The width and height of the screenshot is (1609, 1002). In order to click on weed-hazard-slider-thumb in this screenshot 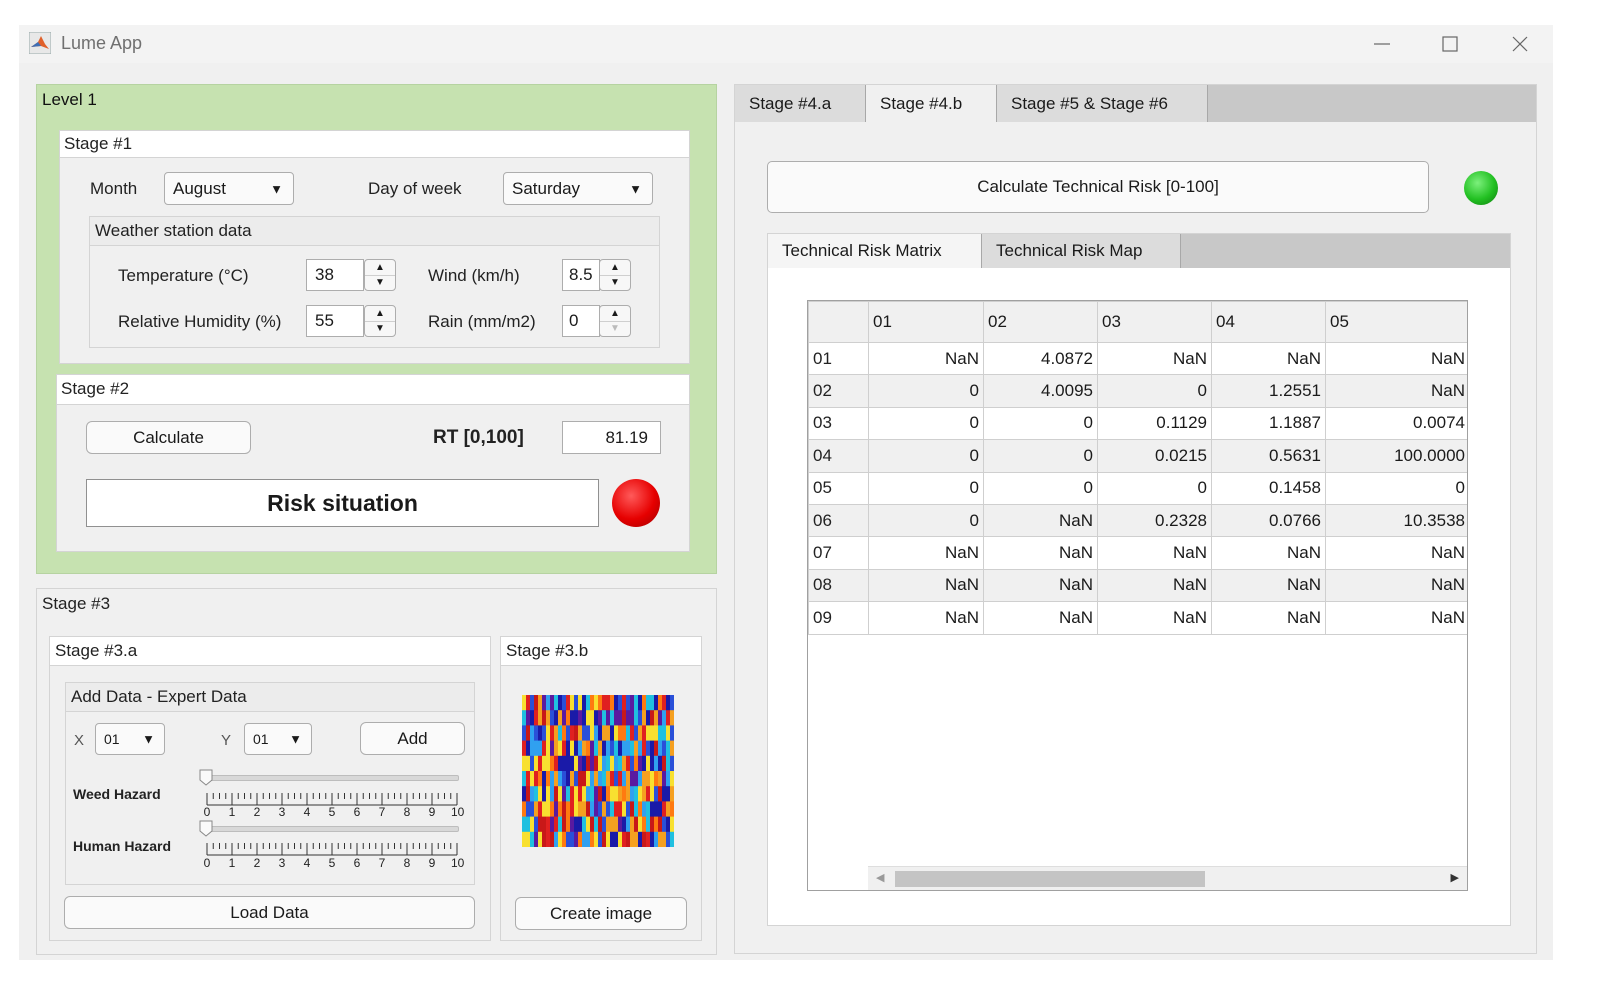, I will do `click(206, 777)`.